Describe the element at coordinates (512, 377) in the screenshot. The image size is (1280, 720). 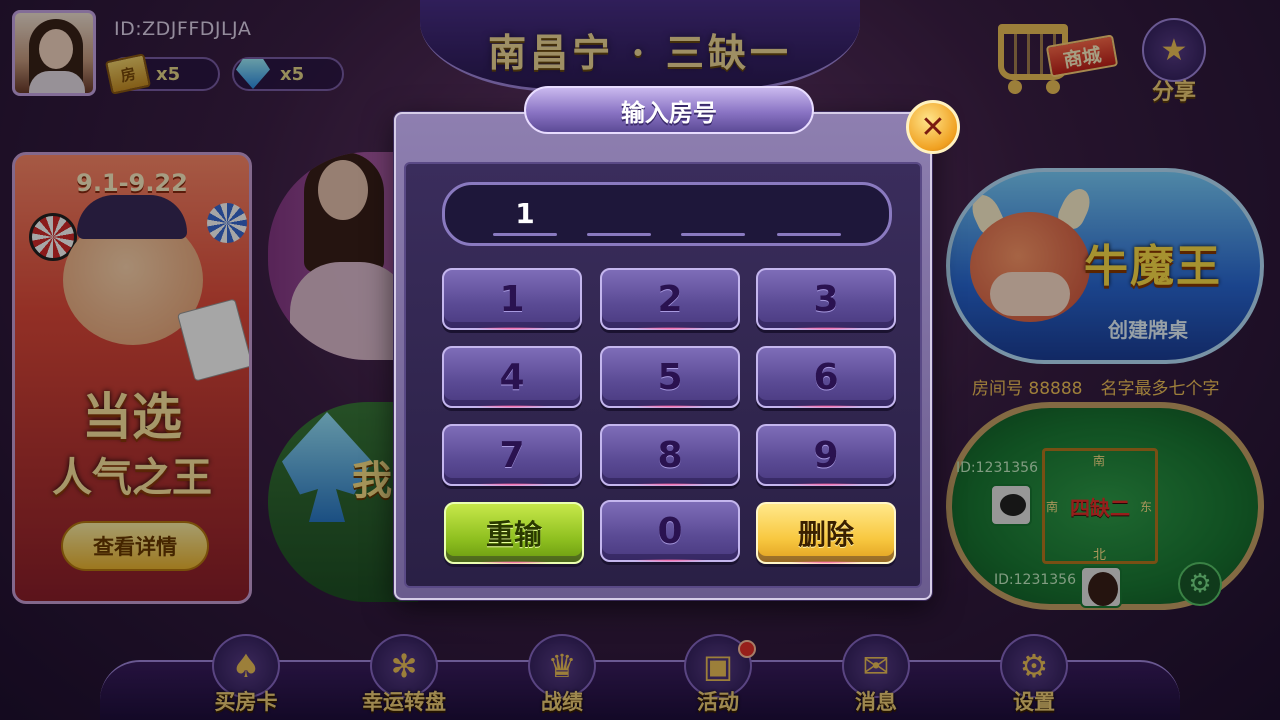
I see `key-4: 4` at that location.